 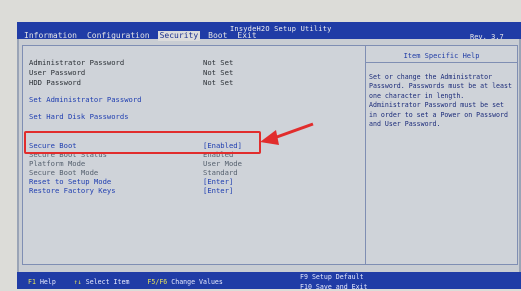 I want to click on legend-key: F1, so click(x=32, y=282).